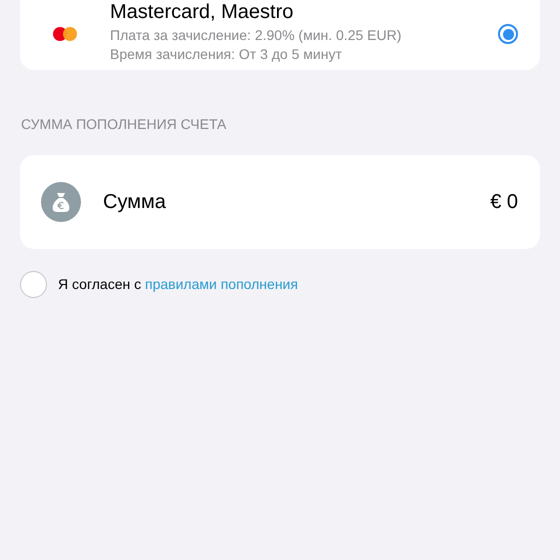 The height and width of the screenshot is (560, 560). Describe the element at coordinates (61, 202) in the screenshot. I see `money-bag-icon` at that location.